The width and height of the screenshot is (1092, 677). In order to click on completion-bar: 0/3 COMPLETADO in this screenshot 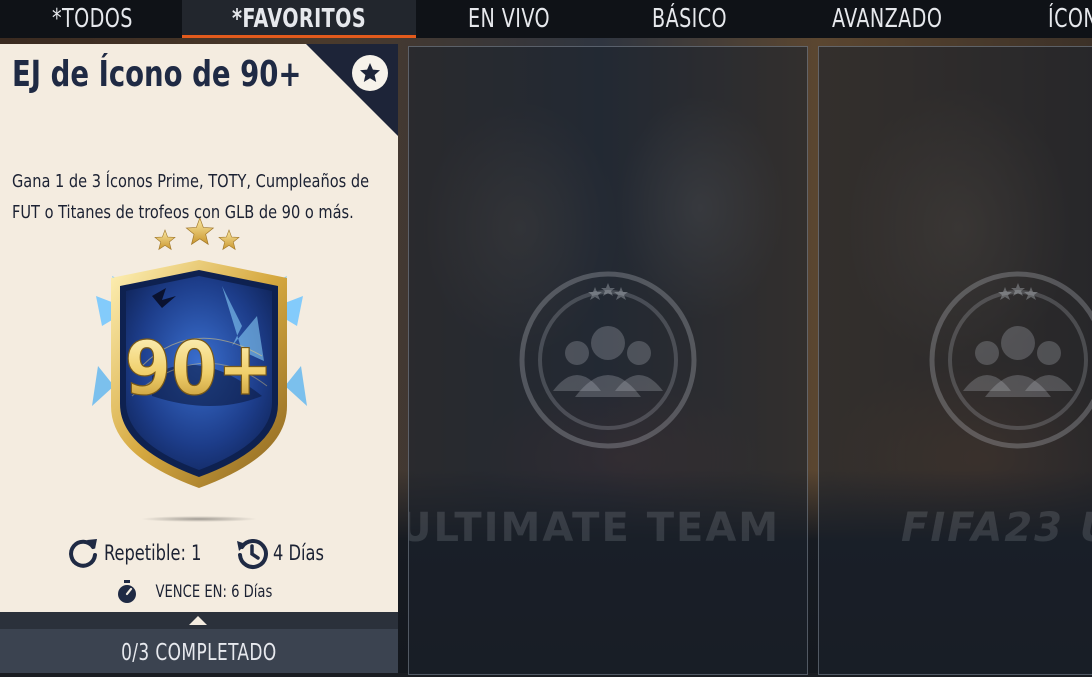, I will do `click(199, 651)`.